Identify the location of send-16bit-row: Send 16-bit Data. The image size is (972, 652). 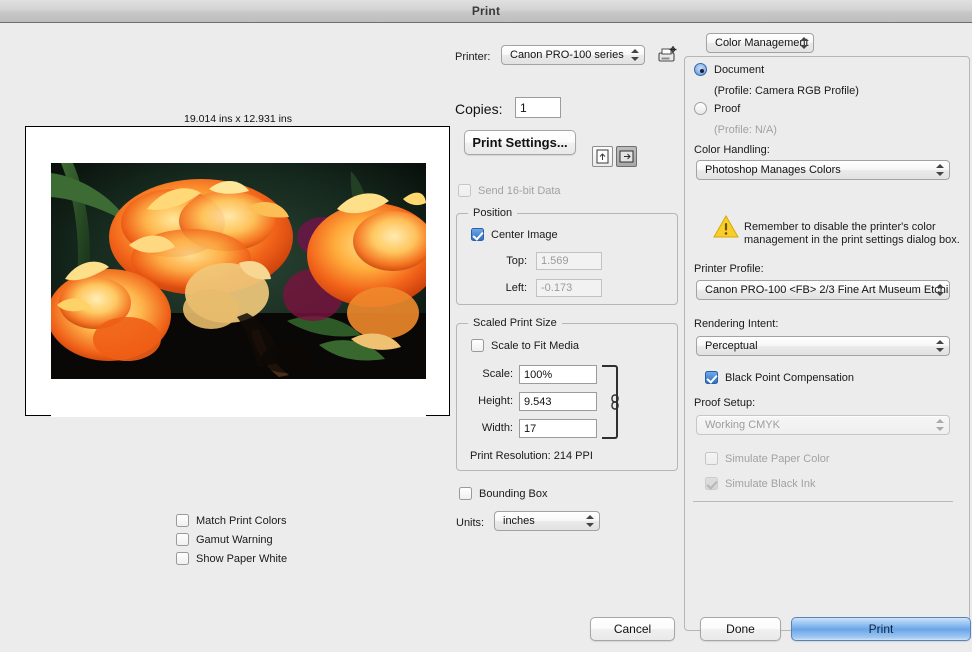
(509, 190).